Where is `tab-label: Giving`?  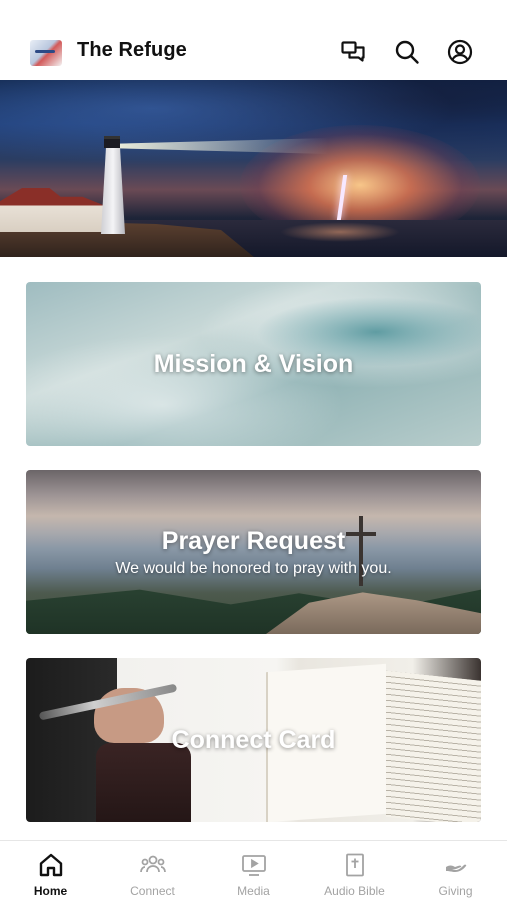 tab-label: Giving is located at coordinates (455, 891).